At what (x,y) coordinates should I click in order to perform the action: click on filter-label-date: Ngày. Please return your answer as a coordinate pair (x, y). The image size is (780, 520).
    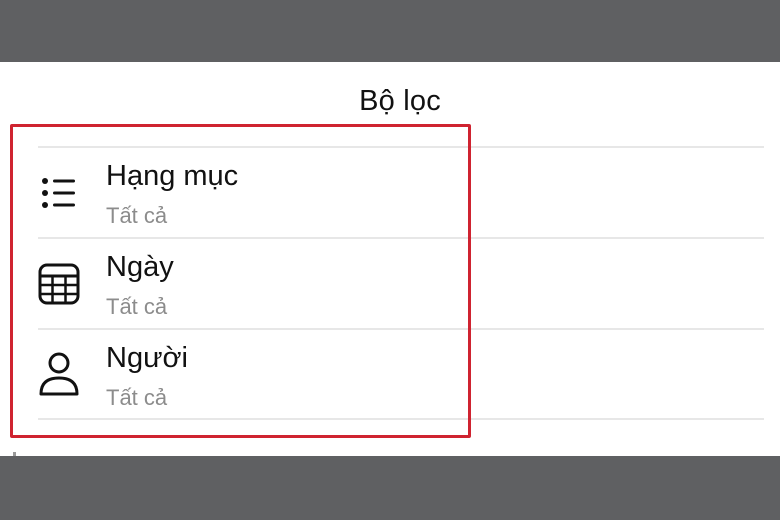
    Looking at the image, I should click on (140, 267).